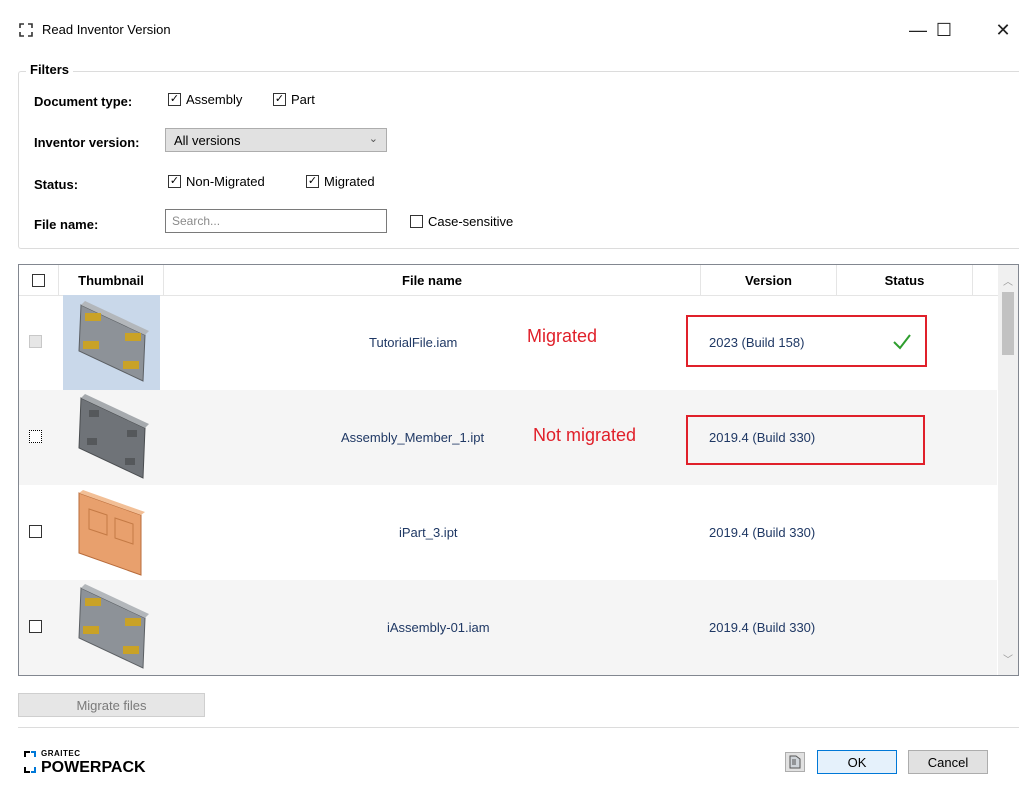 This screenshot has height=792, width=1019. What do you see at coordinates (113, 626) in the screenshot?
I see `iassembly-thumbnail` at bounding box center [113, 626].